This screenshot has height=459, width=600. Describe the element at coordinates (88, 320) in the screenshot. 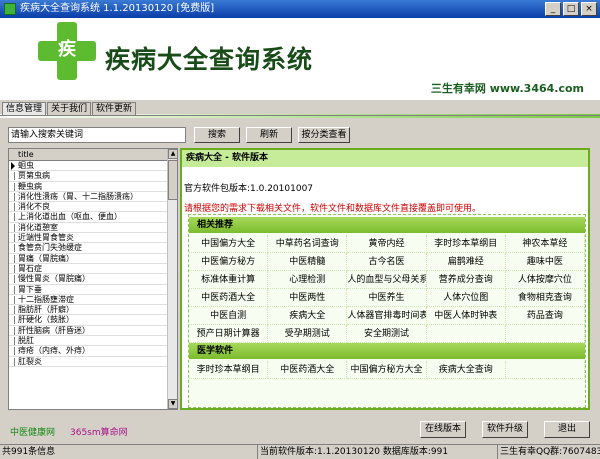

I see `list-item: 肝硬化（鼓胀）` at that location.